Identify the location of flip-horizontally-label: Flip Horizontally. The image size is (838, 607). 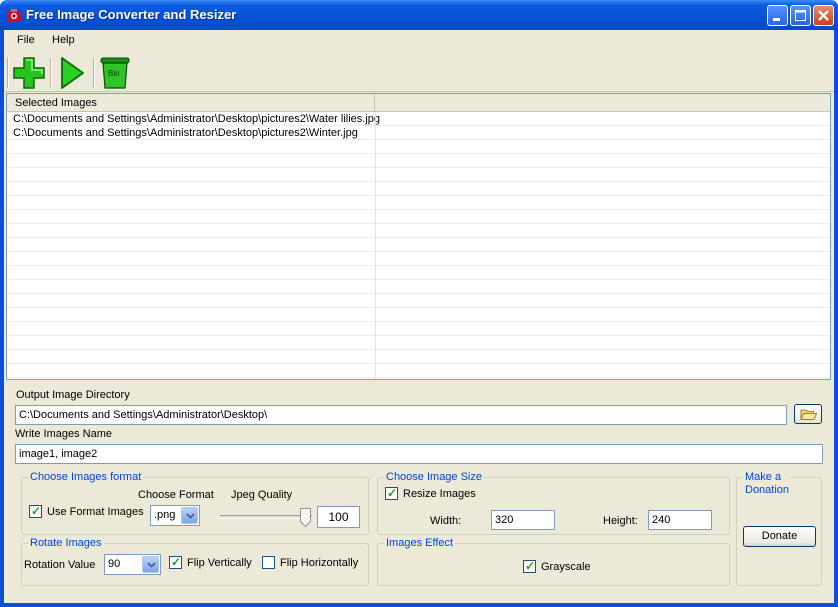
(319, 563).